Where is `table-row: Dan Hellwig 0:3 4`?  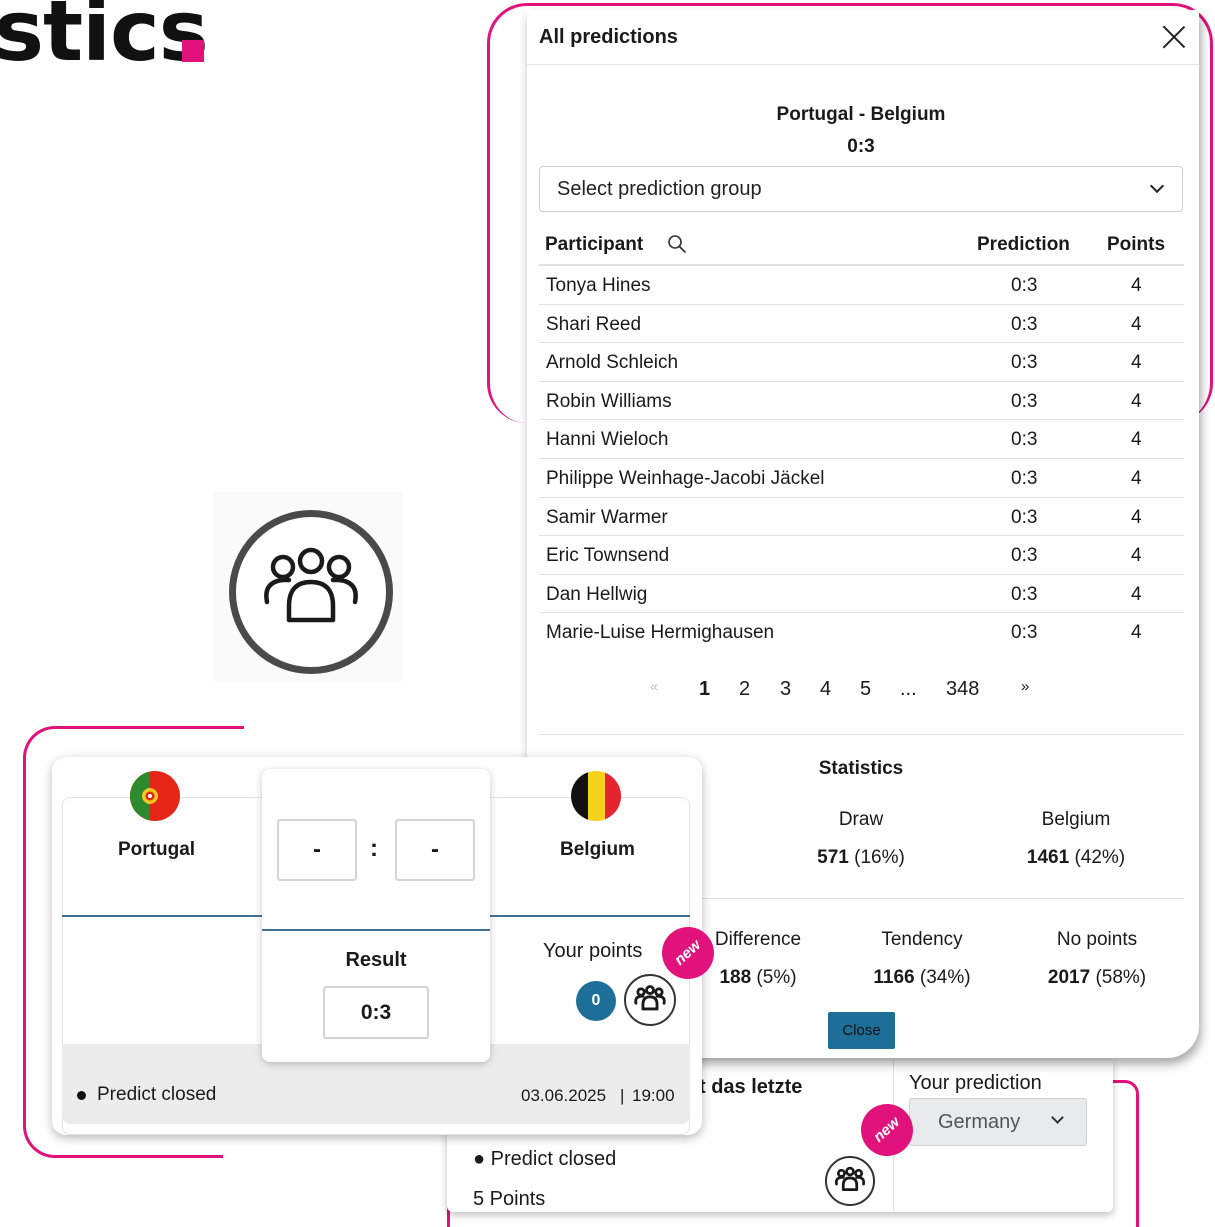
table-row: Dan Hellwig 0:3 4 is located at coordinates (861, 594).